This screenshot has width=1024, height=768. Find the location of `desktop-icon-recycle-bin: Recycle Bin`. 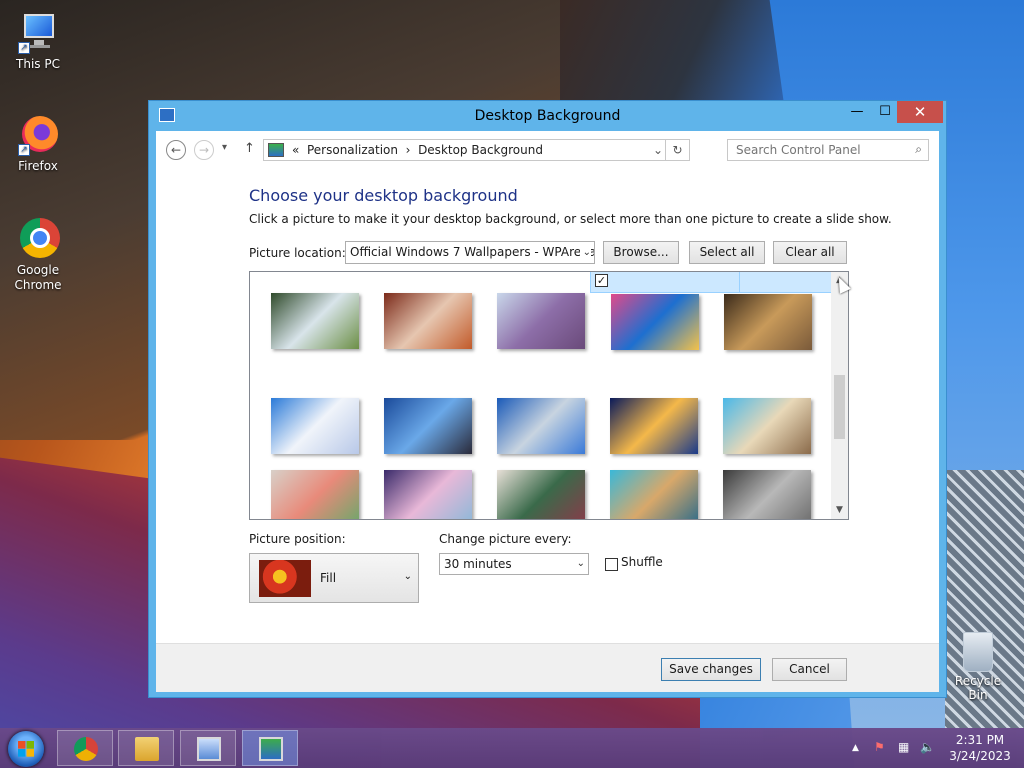

desktop-icon-recycle-bin: Recycle Bin is located at coordinates (978, 667).